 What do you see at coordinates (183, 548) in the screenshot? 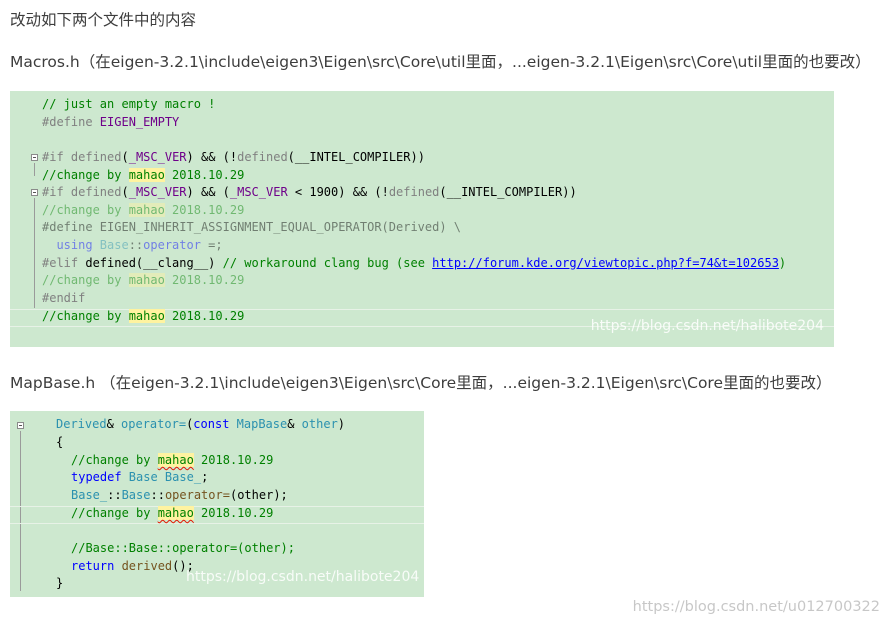
I see `code-line: //Base::Base::operator=(other);` at bounding box center [183, 548].